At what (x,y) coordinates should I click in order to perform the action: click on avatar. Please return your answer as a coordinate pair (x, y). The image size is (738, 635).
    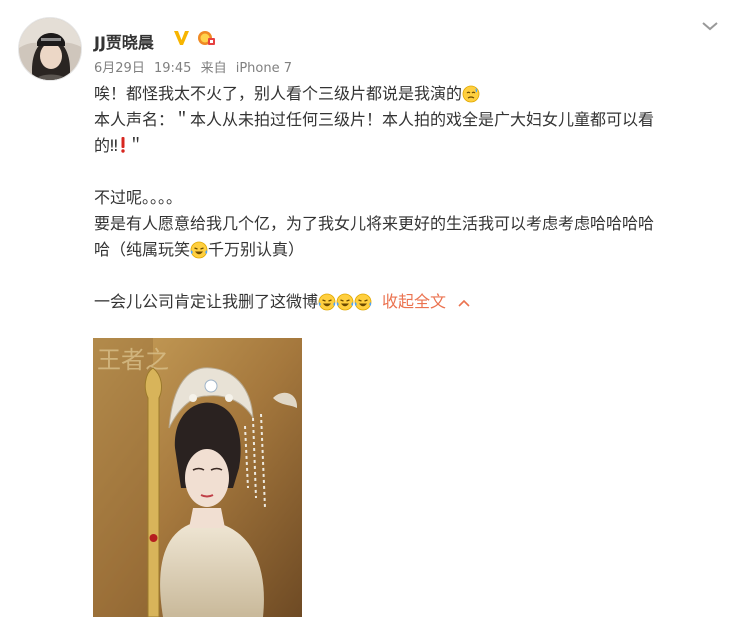
    Looking at the image, I should click on (50, 49).